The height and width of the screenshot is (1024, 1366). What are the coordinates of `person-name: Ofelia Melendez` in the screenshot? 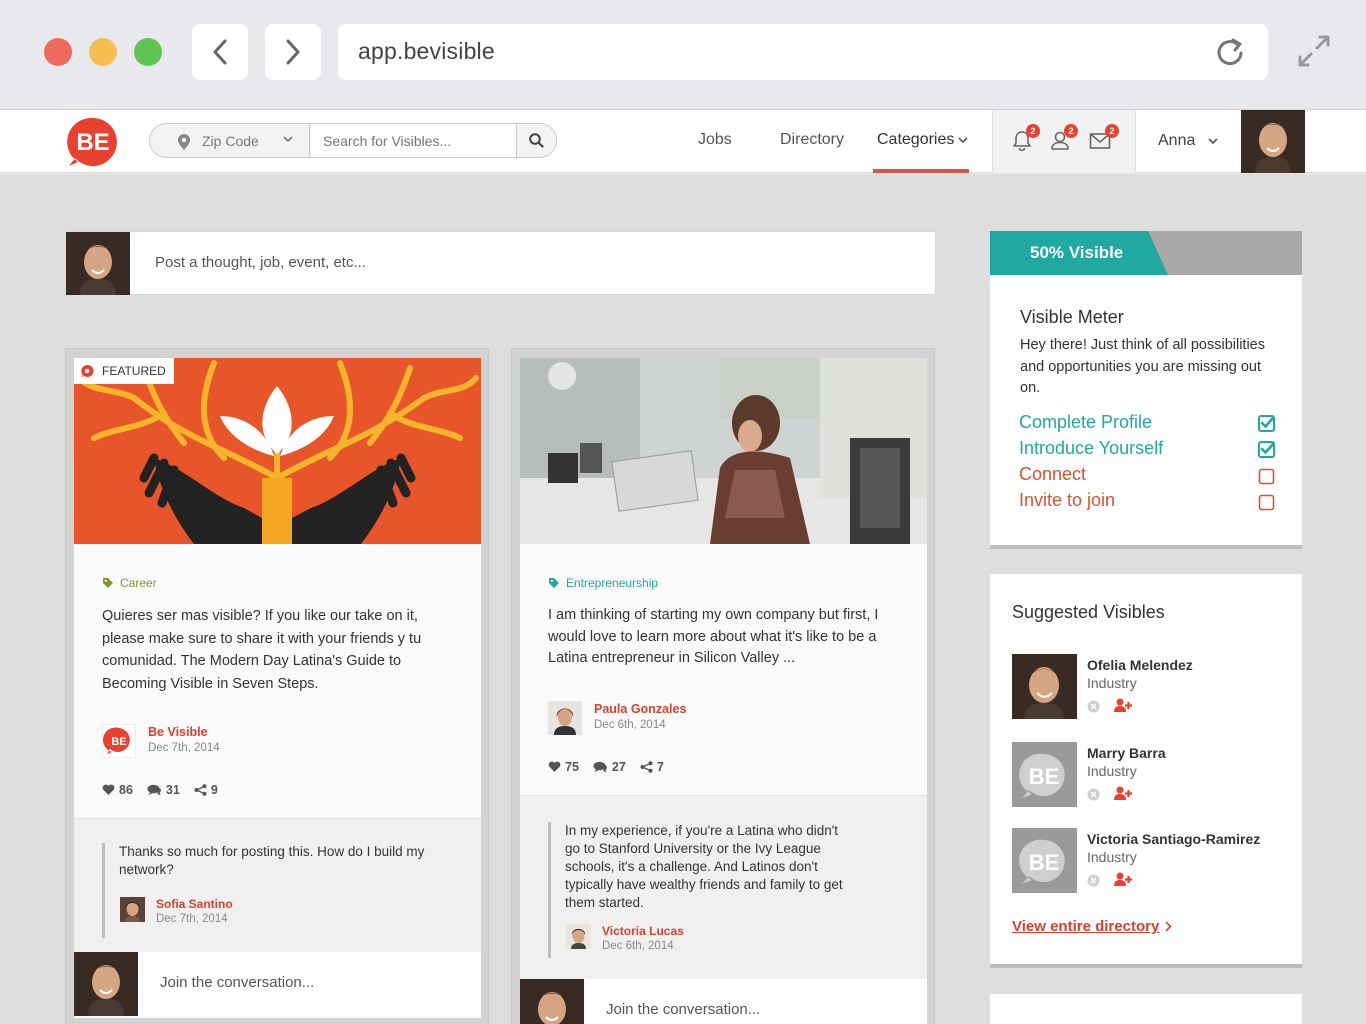 It's located at (1140, 665).